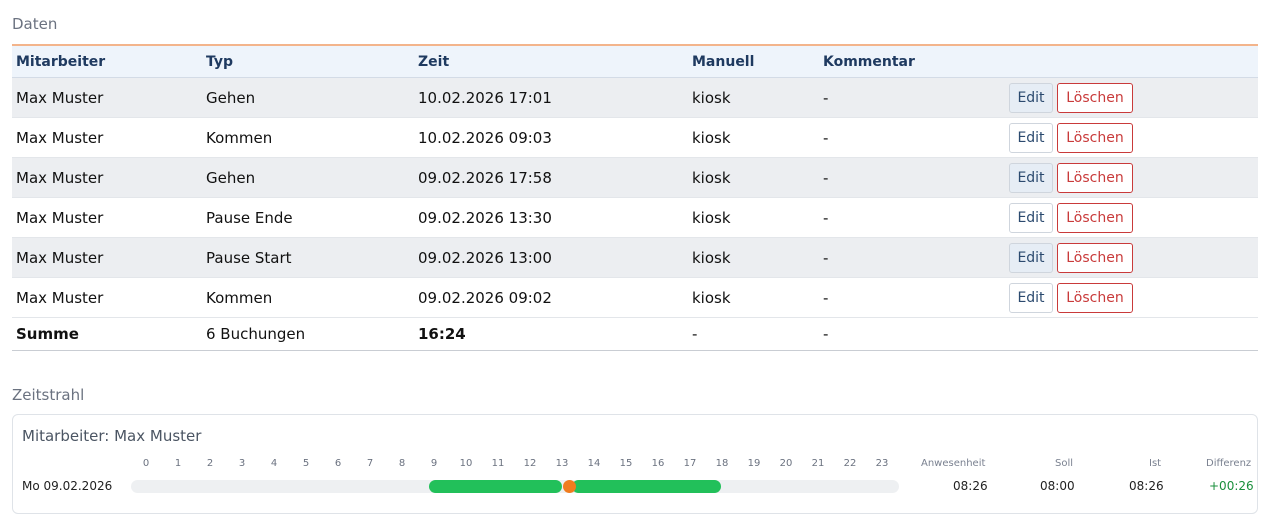 This screenshot has height=514, width=1270. Describe the element at coordinates (1057, 486) in the screenshot. I see `day-target: 08:00` at that location.